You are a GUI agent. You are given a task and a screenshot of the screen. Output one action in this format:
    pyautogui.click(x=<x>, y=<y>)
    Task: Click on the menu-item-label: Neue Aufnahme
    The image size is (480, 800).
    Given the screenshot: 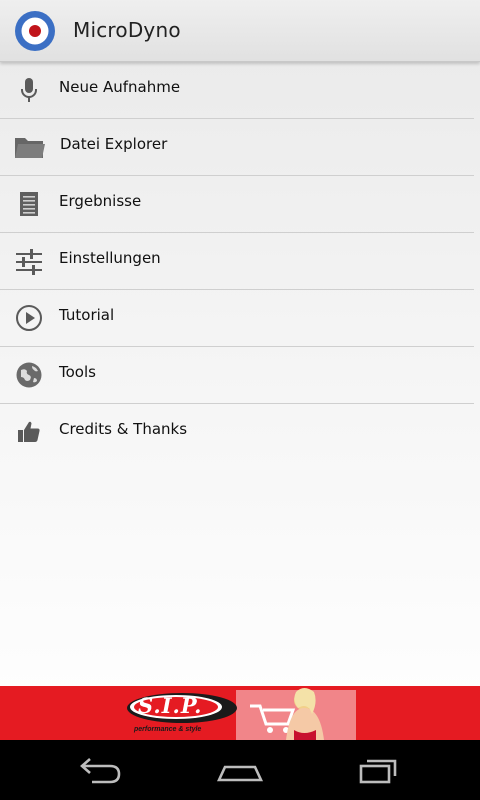 What is the action you would take?
    pyautogui.click(x=120, y=87)
    